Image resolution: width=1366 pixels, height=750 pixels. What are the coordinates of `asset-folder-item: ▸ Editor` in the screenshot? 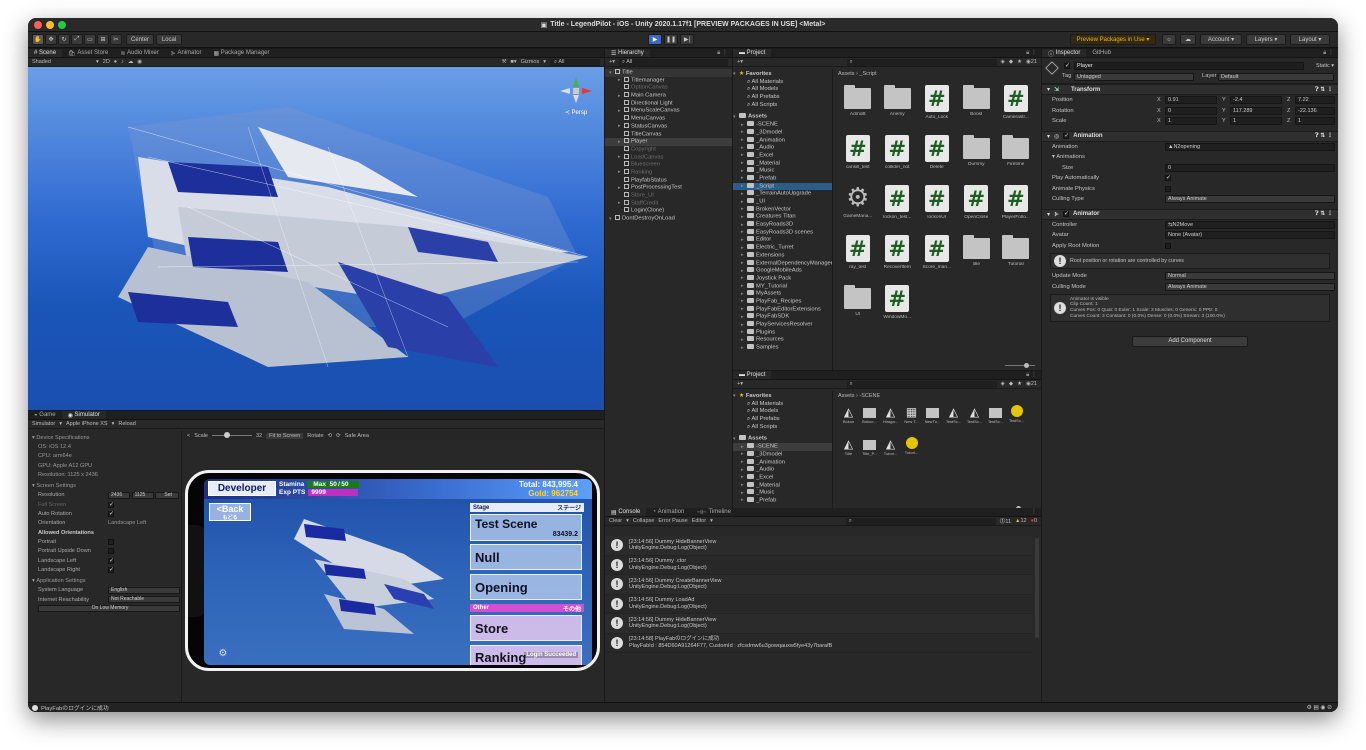 It's located at (782, 240).